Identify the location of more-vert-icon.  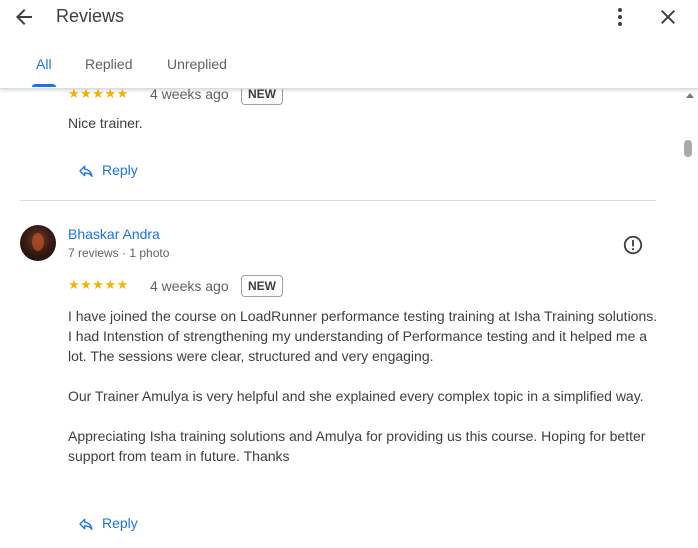
(620, 17).